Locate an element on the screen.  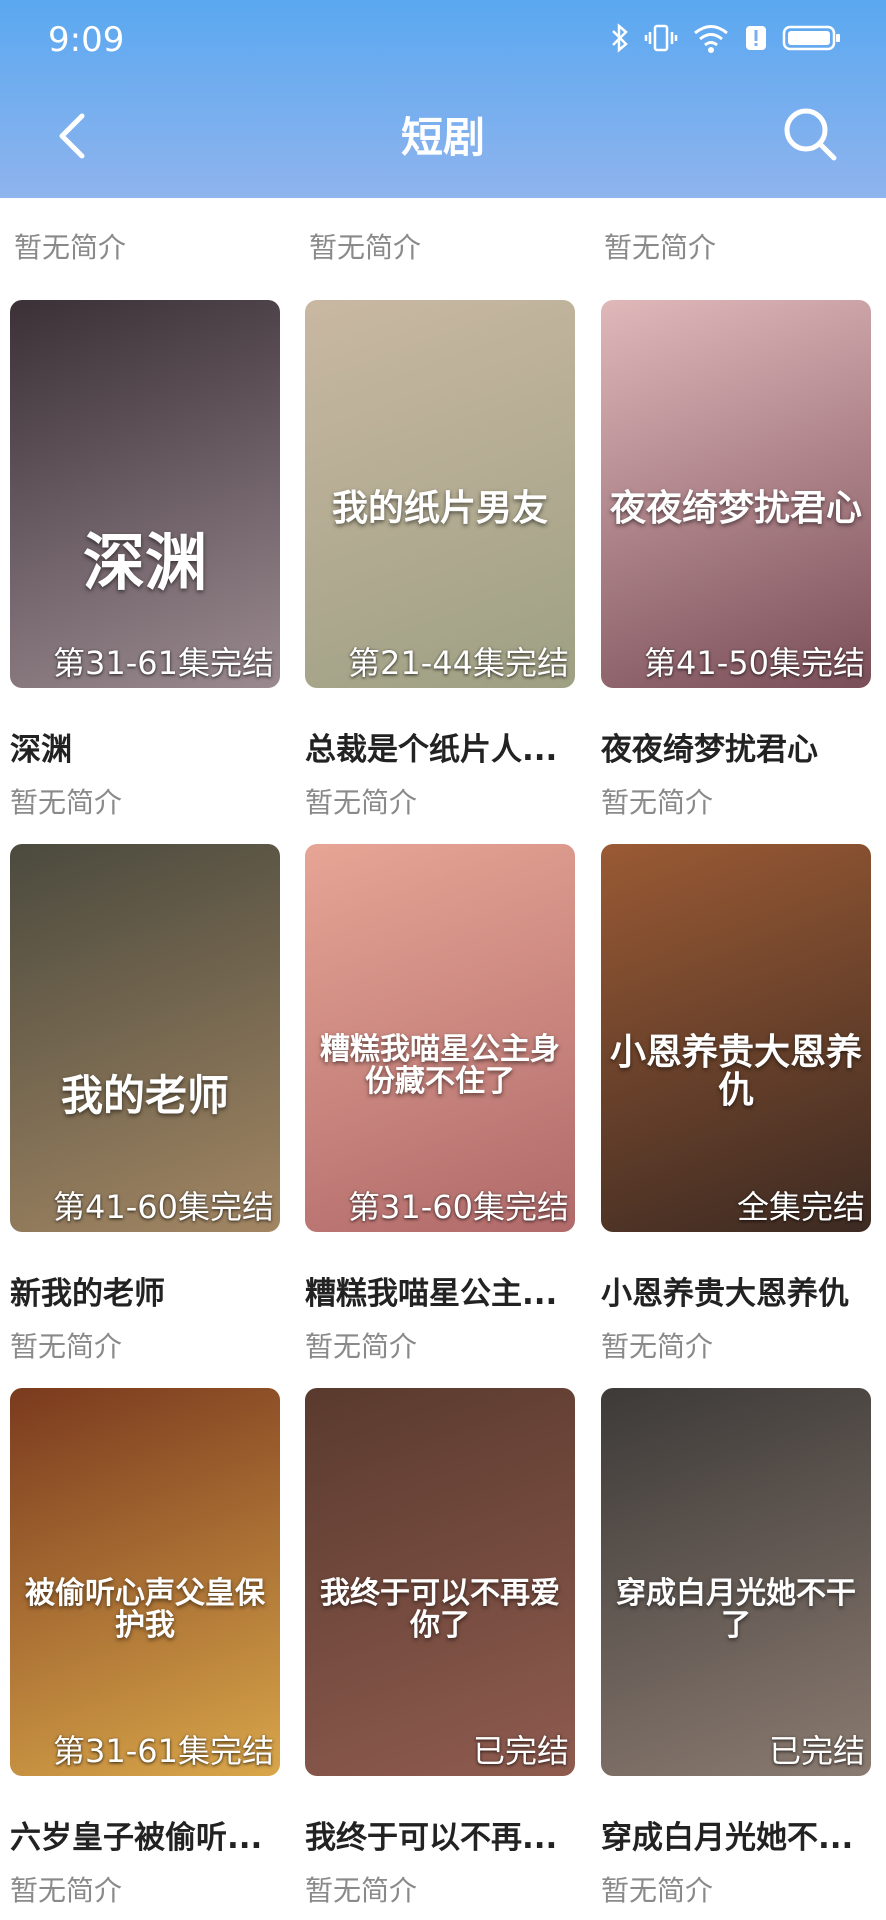
nav-bar: 短剧 is located at coordinates (443, 141).